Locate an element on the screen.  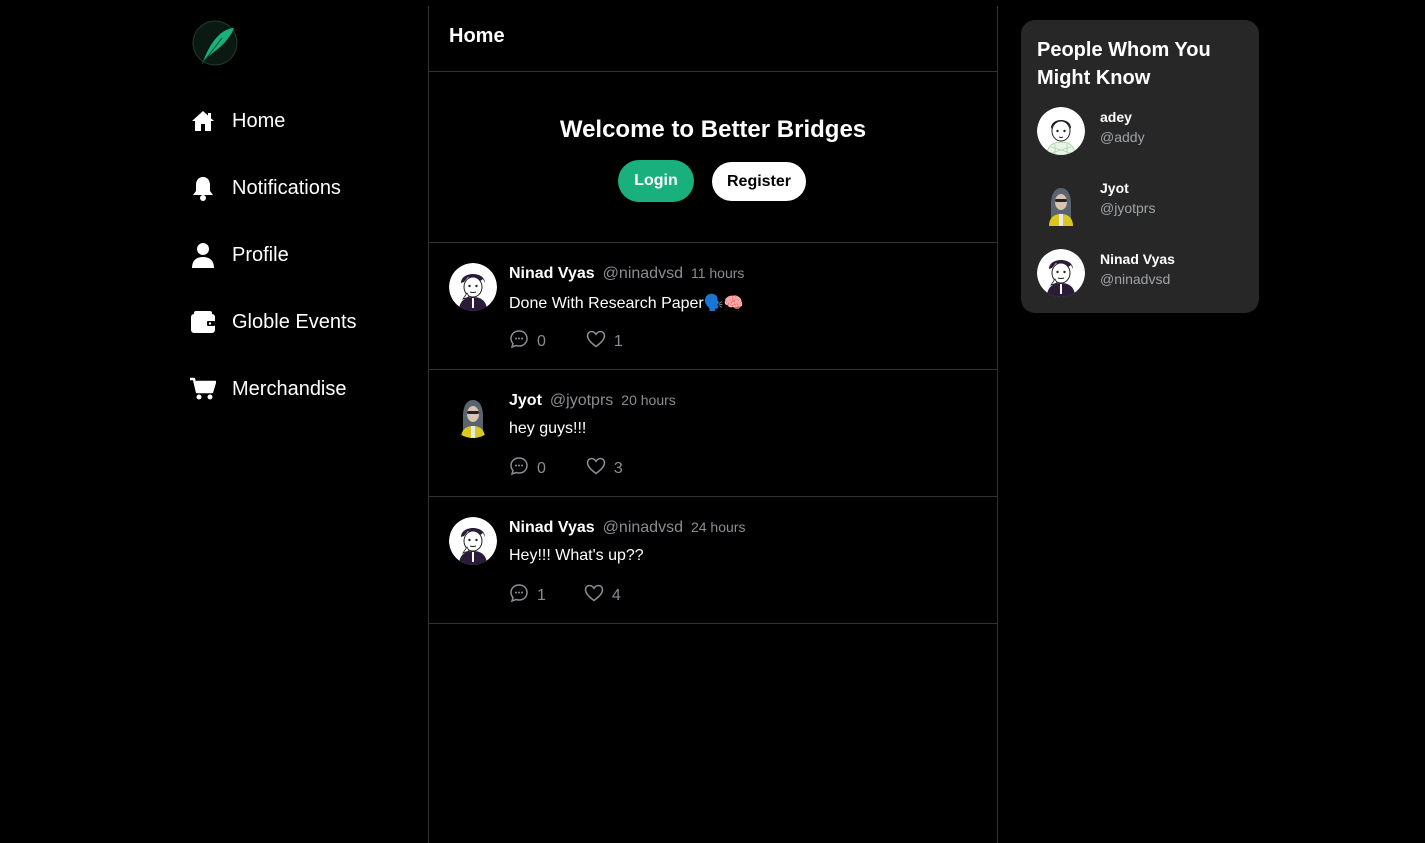
welcome-banner: Welcome to Better Bridges Login Register is located at coordinates (713, 157).